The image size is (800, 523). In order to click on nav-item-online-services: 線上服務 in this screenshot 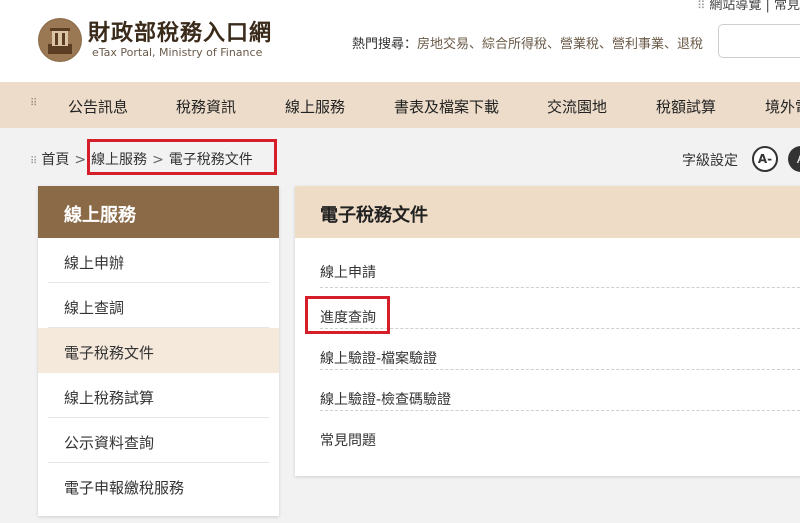, I will do `click(315, 106)`.